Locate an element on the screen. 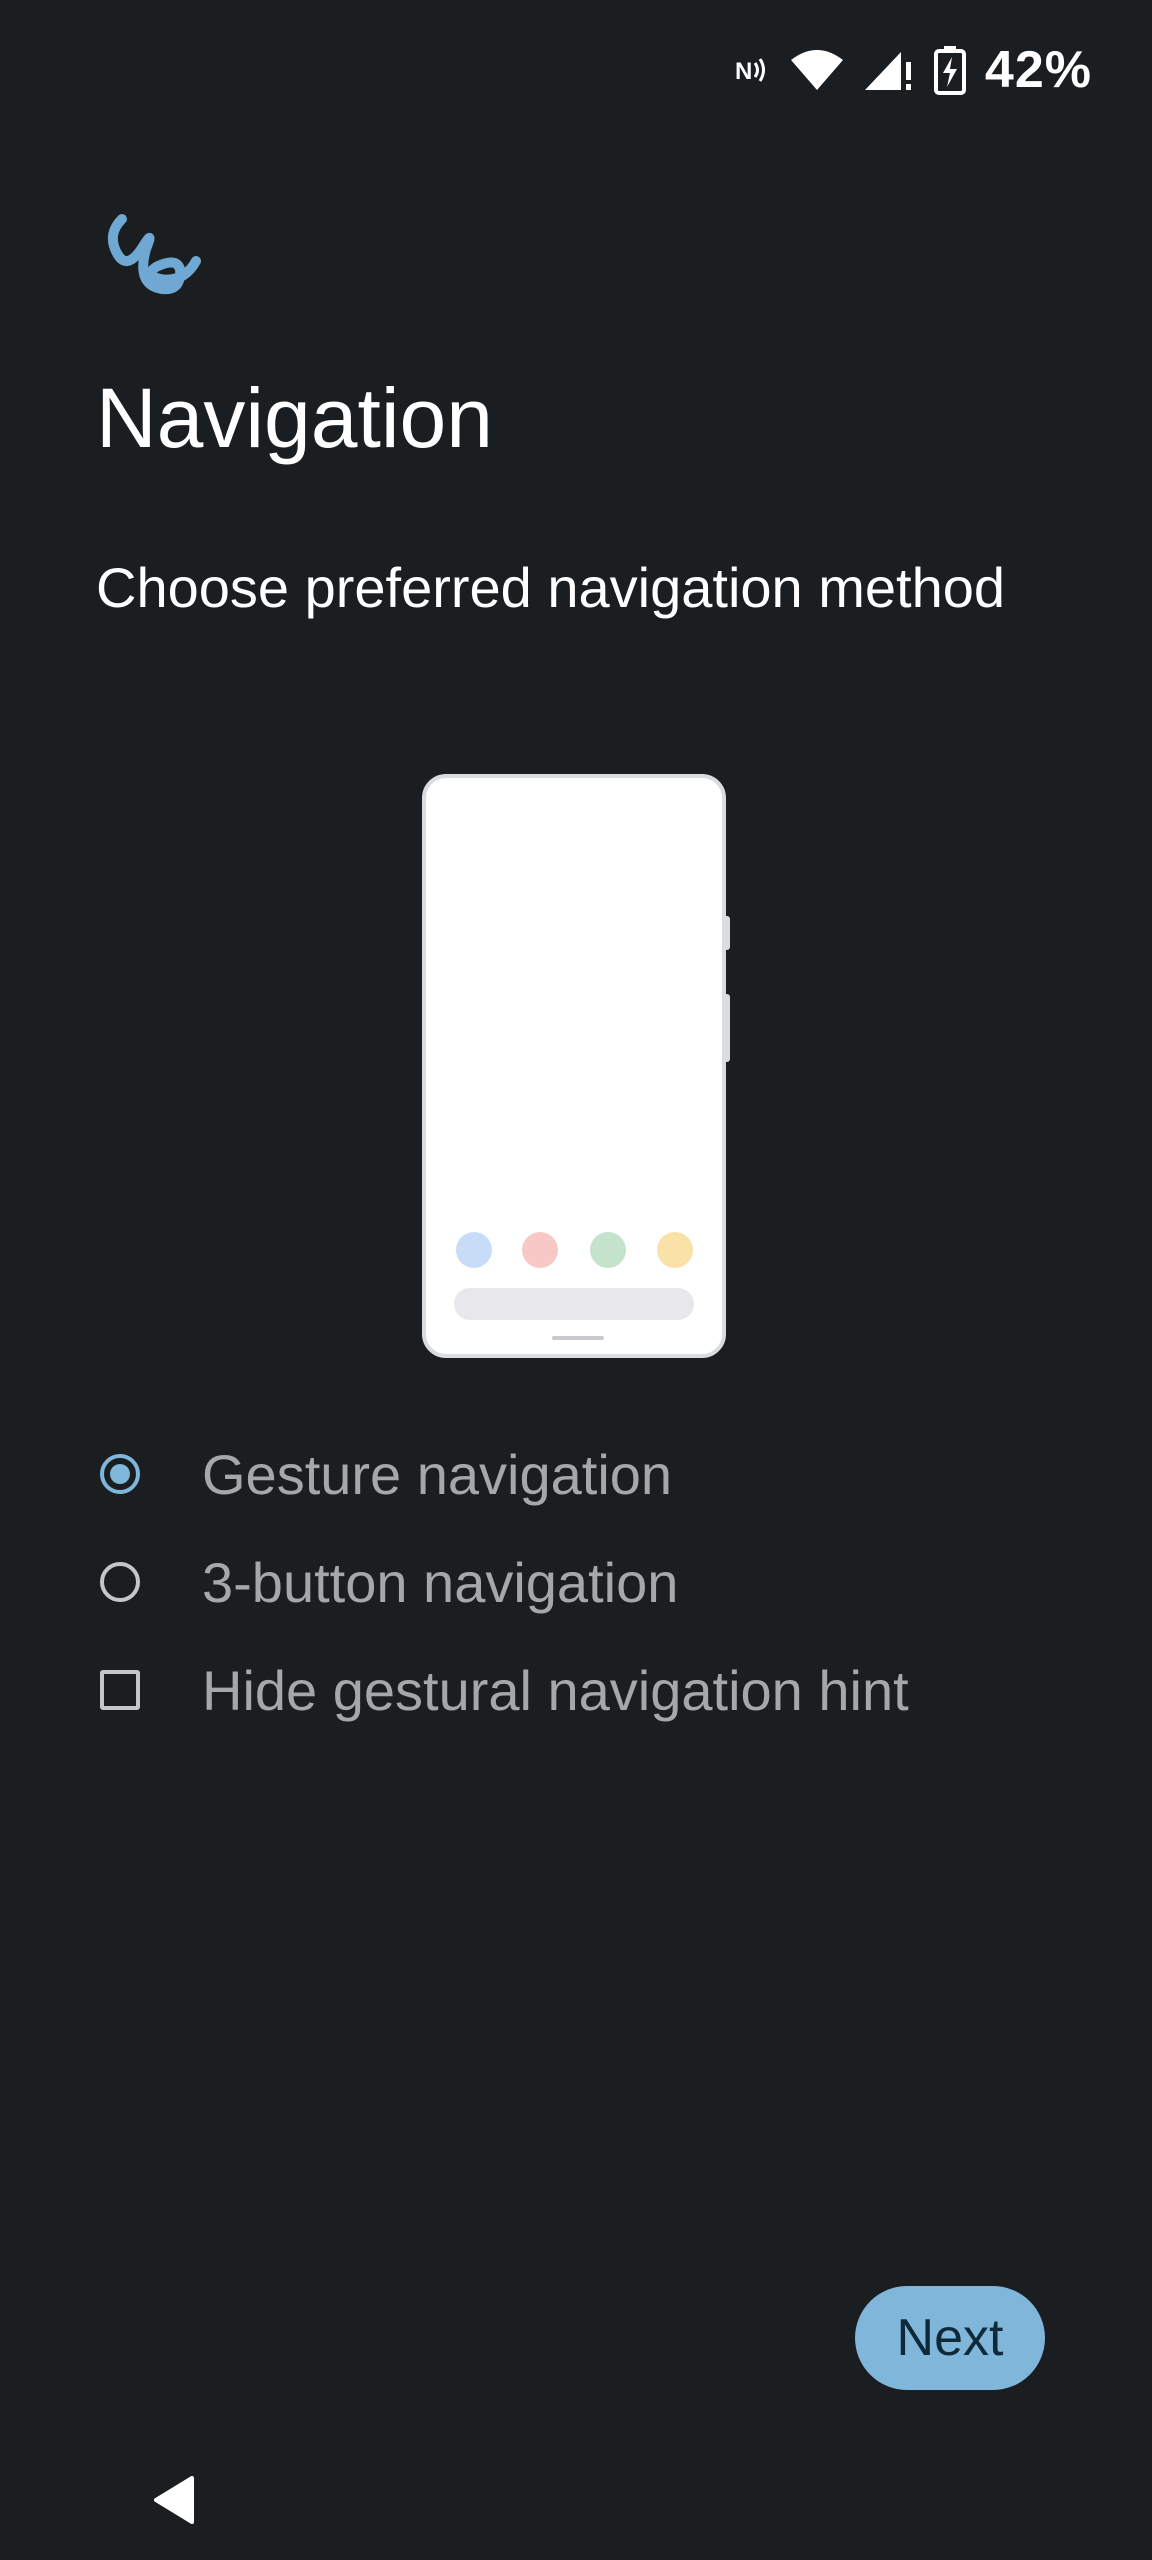  option-gesture-navigation: Gesture navigation is located at coordinates (586, 1474).